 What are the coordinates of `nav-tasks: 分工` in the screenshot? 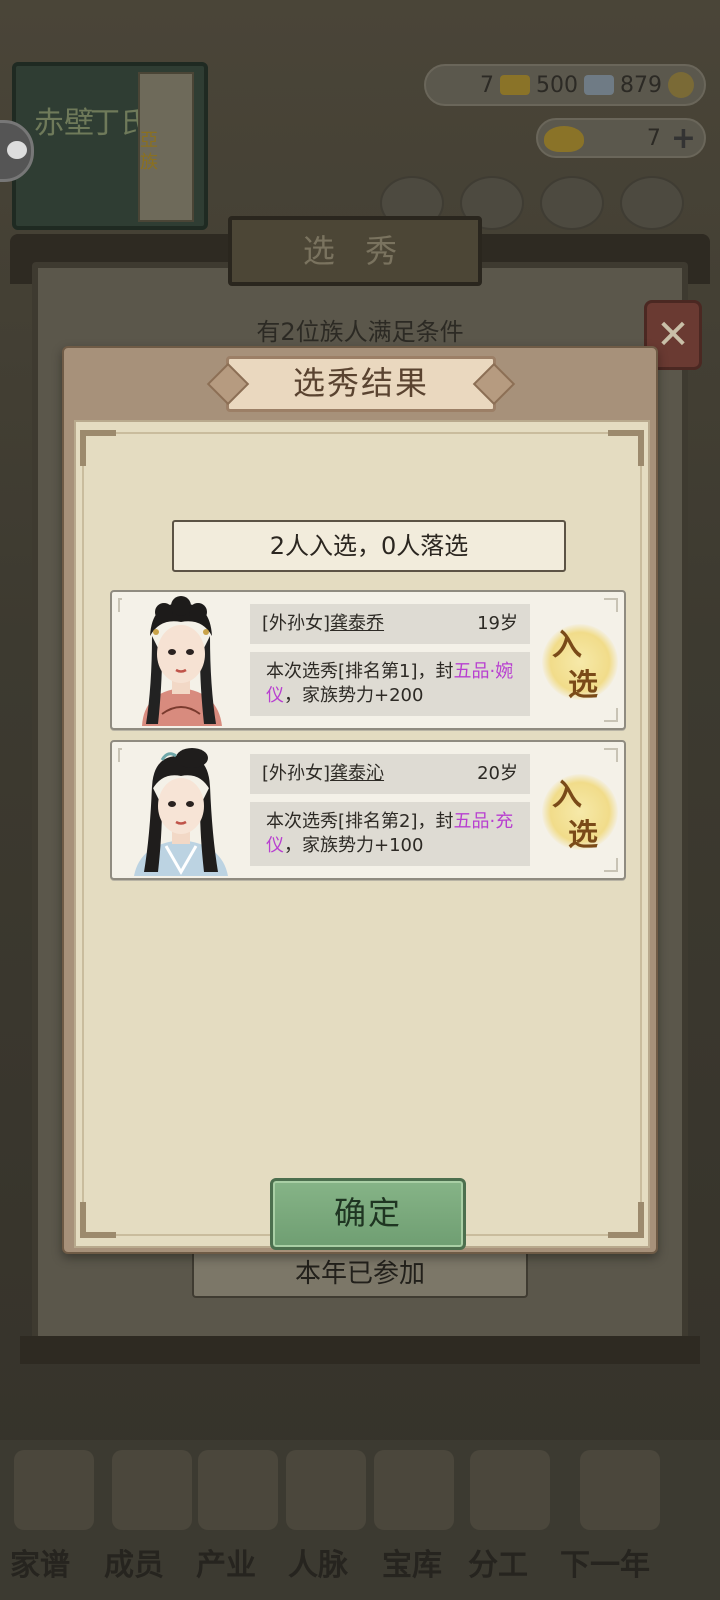 It's located at (498, 1565).